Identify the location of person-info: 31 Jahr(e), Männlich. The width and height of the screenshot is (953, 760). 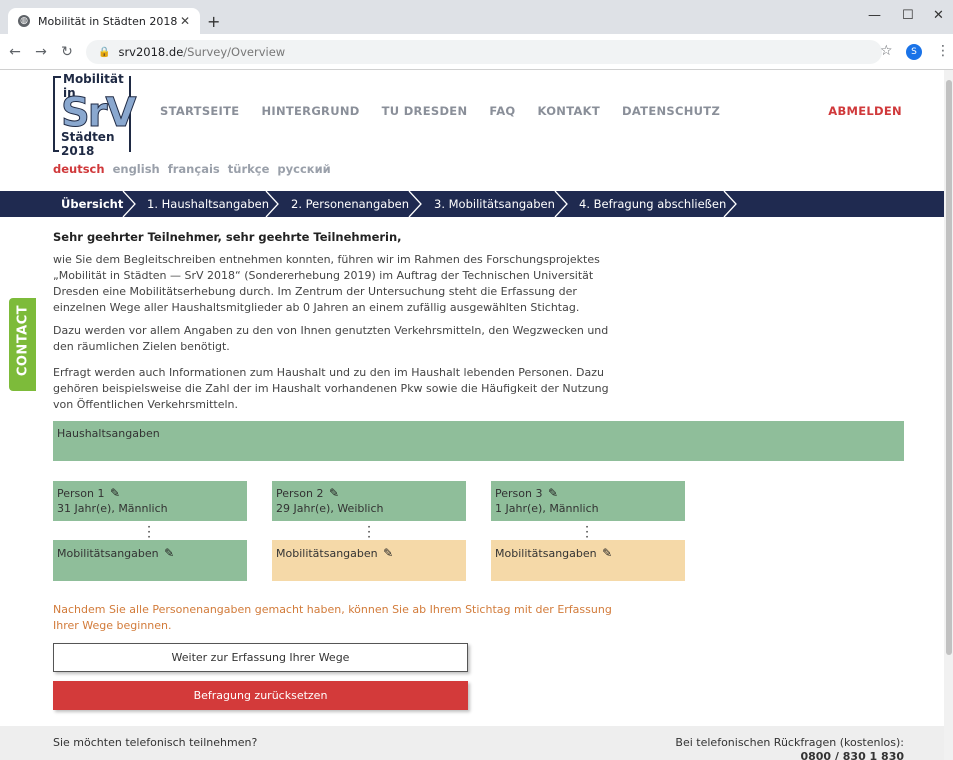
(112, 508).